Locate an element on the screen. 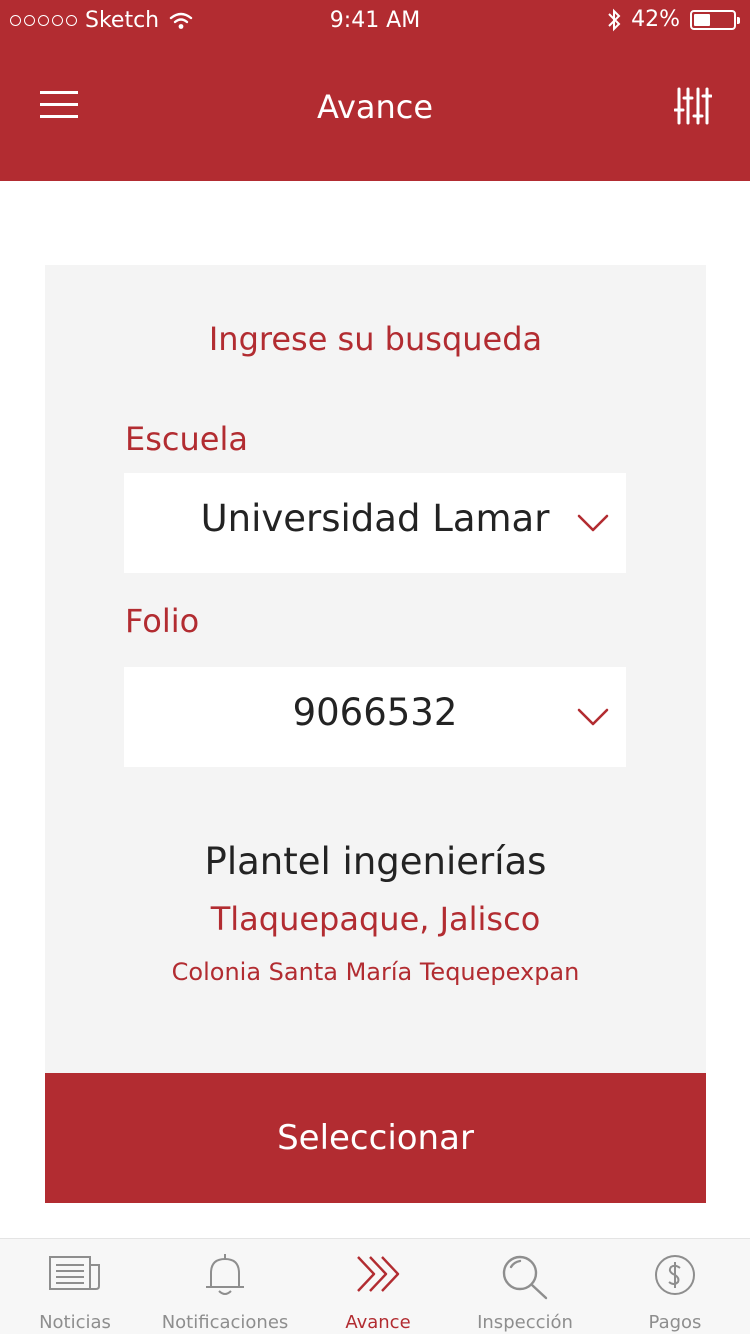 The height and width of the screenshot is (1334, 750). tab-label: Pagos is located at coordinates (675, 1322).